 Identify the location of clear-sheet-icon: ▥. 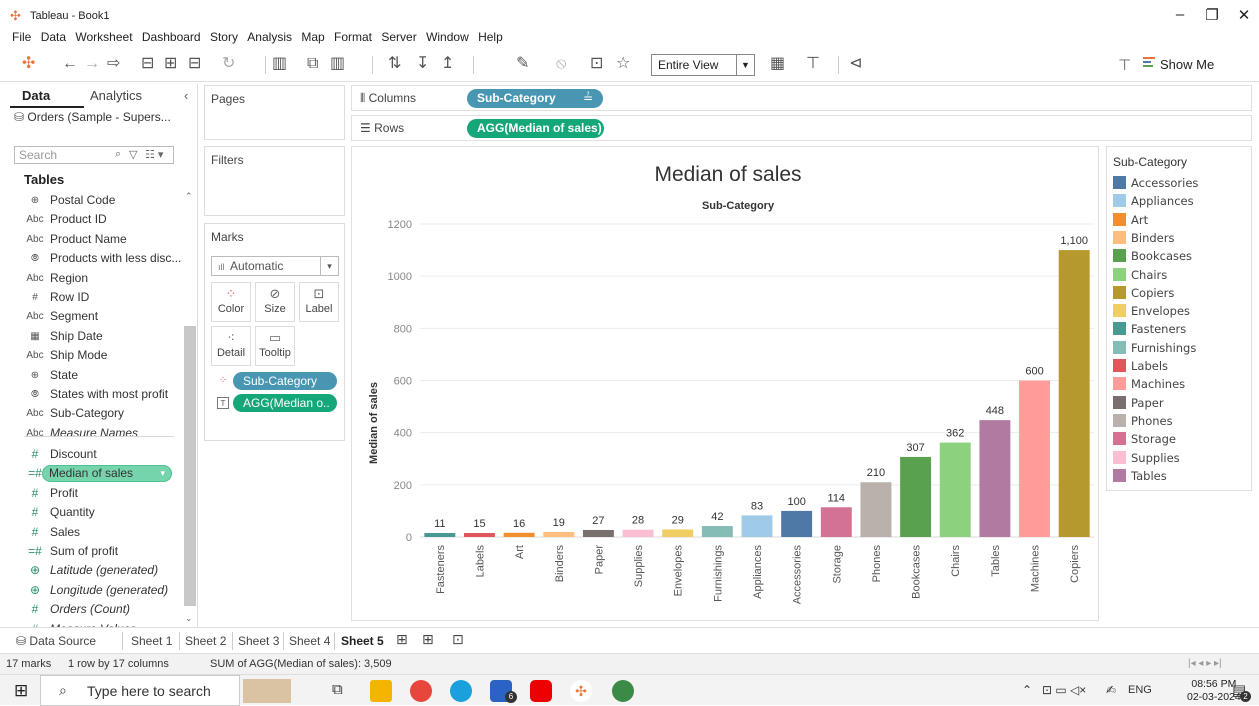
(337, 64).